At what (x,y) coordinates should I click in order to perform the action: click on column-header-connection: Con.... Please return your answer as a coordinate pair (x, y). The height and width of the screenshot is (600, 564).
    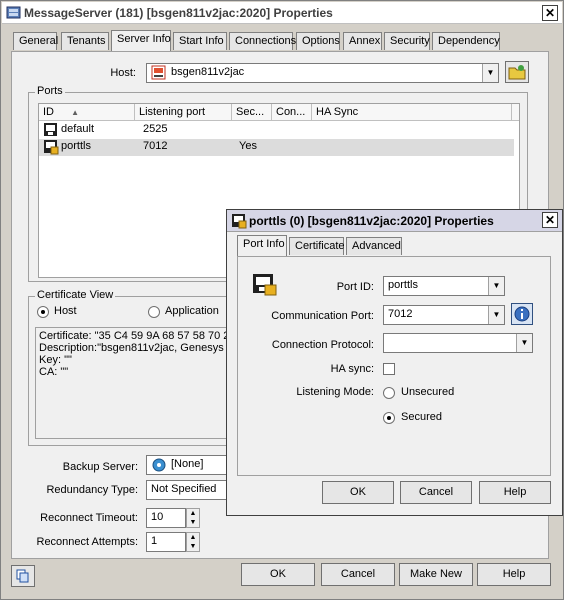
    Looking at the image, I should click on (292, 112).